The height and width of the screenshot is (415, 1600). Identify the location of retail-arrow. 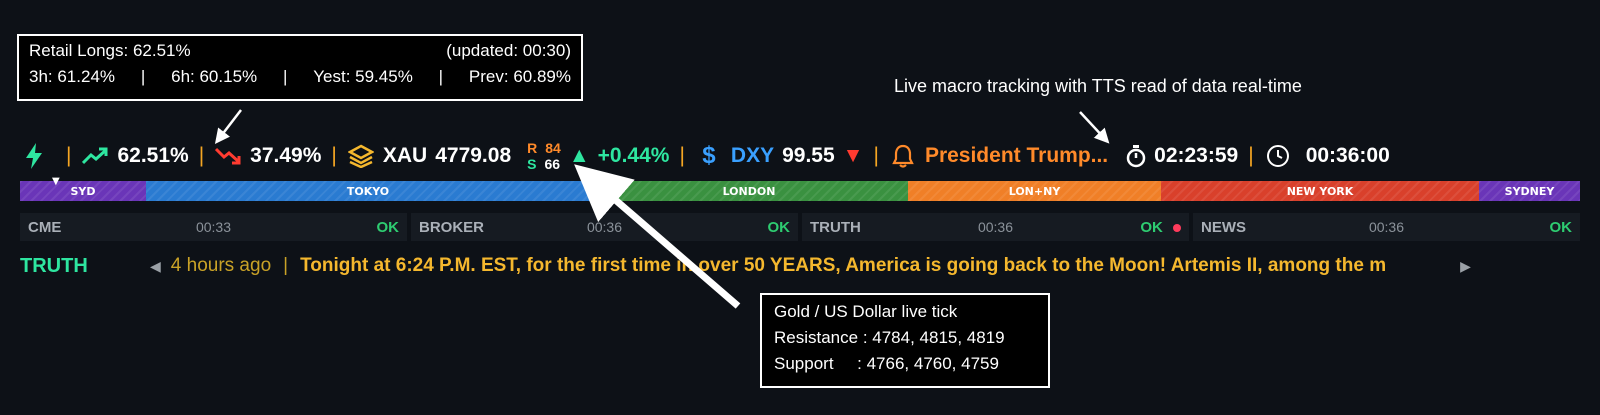
(228, 126).